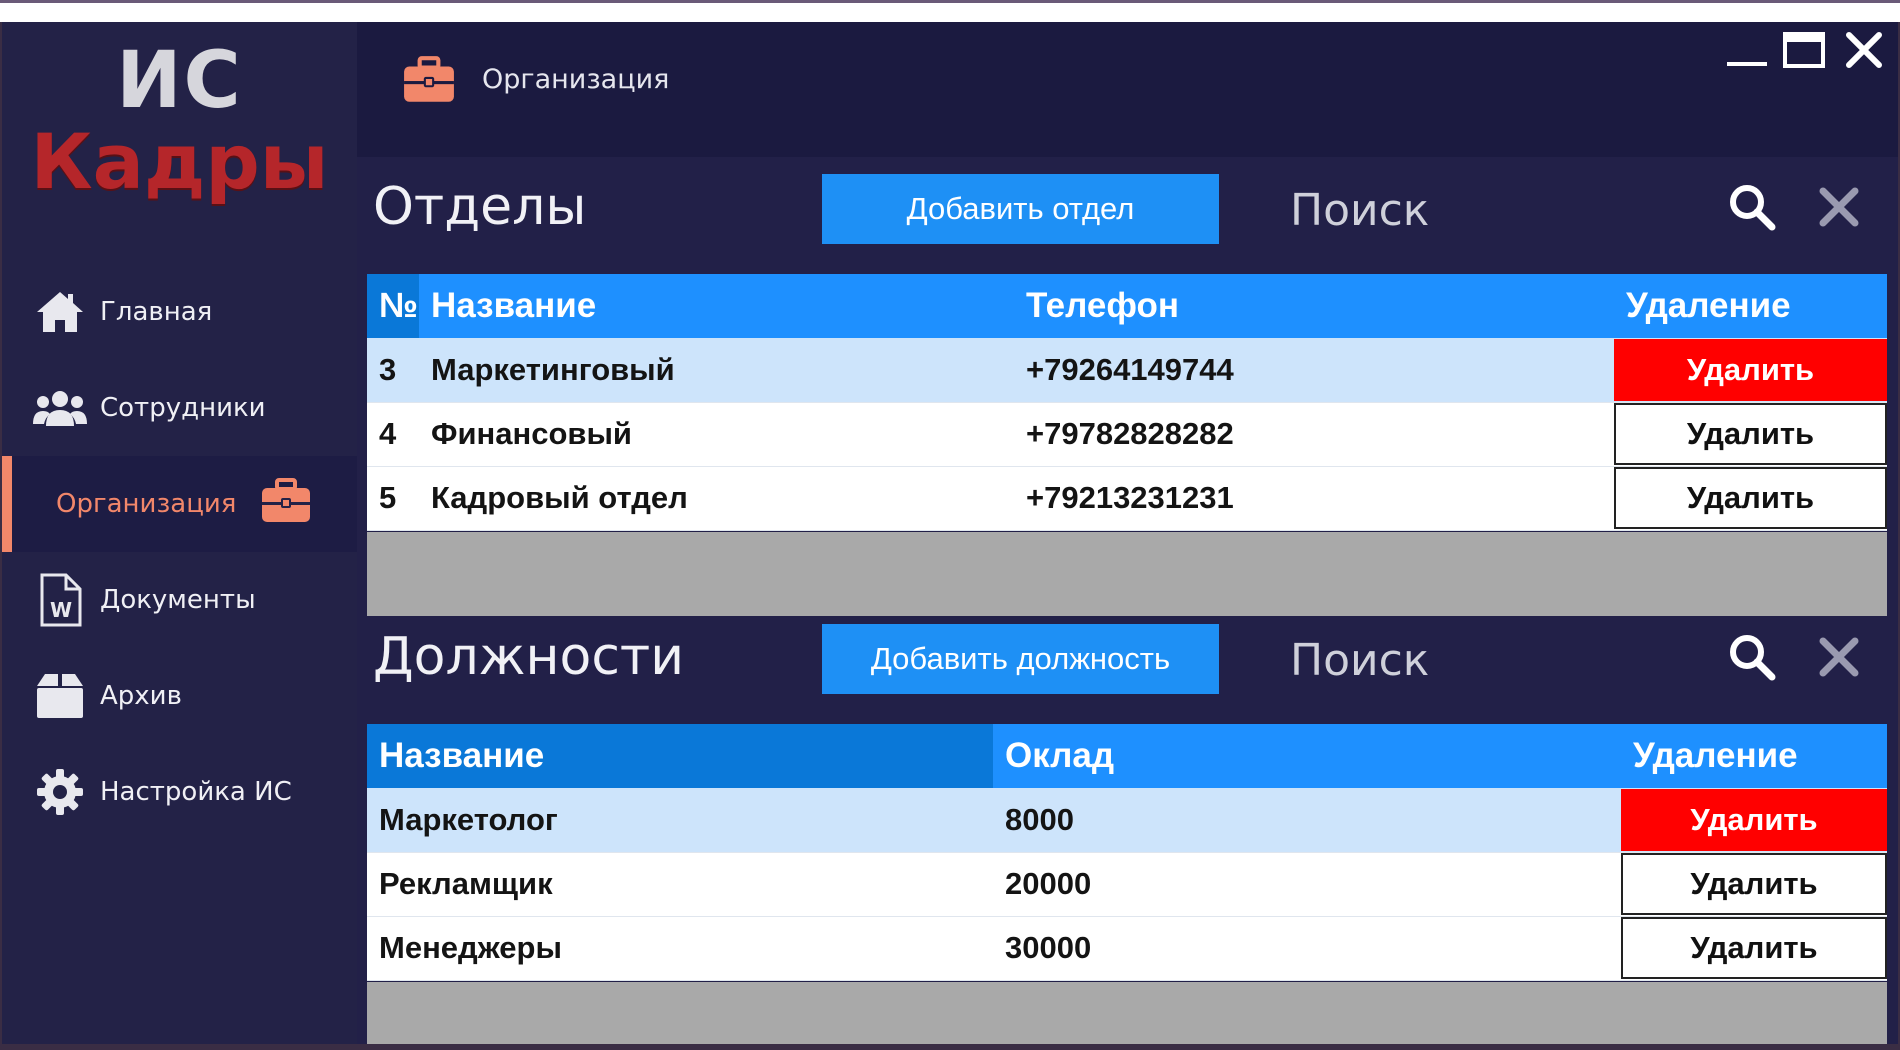  What do you see at coordinates (393, 306) in the screenshot?
I see `column-header-number: №` at bounding box center [393, 306].